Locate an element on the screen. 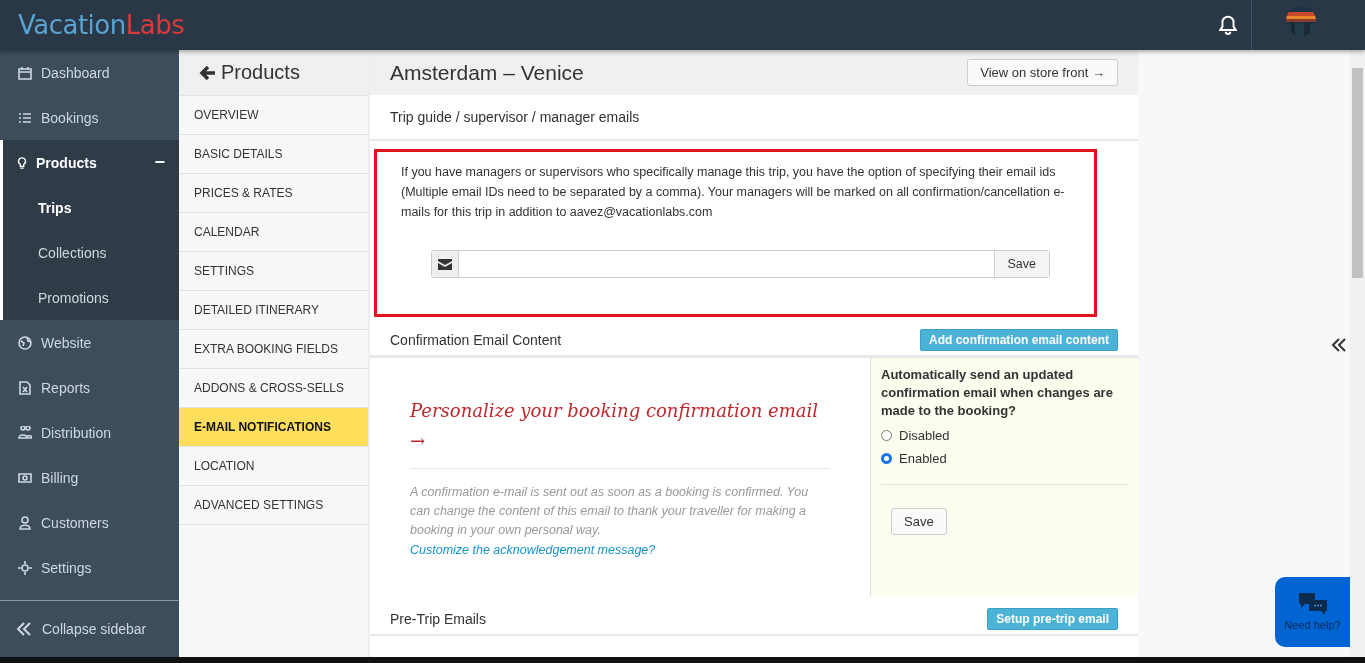 Image resolution: width=1365 pixels, height=663 pixels. promo-title: Personalize your booking confirmation email → is located at coordinates (620, 432).